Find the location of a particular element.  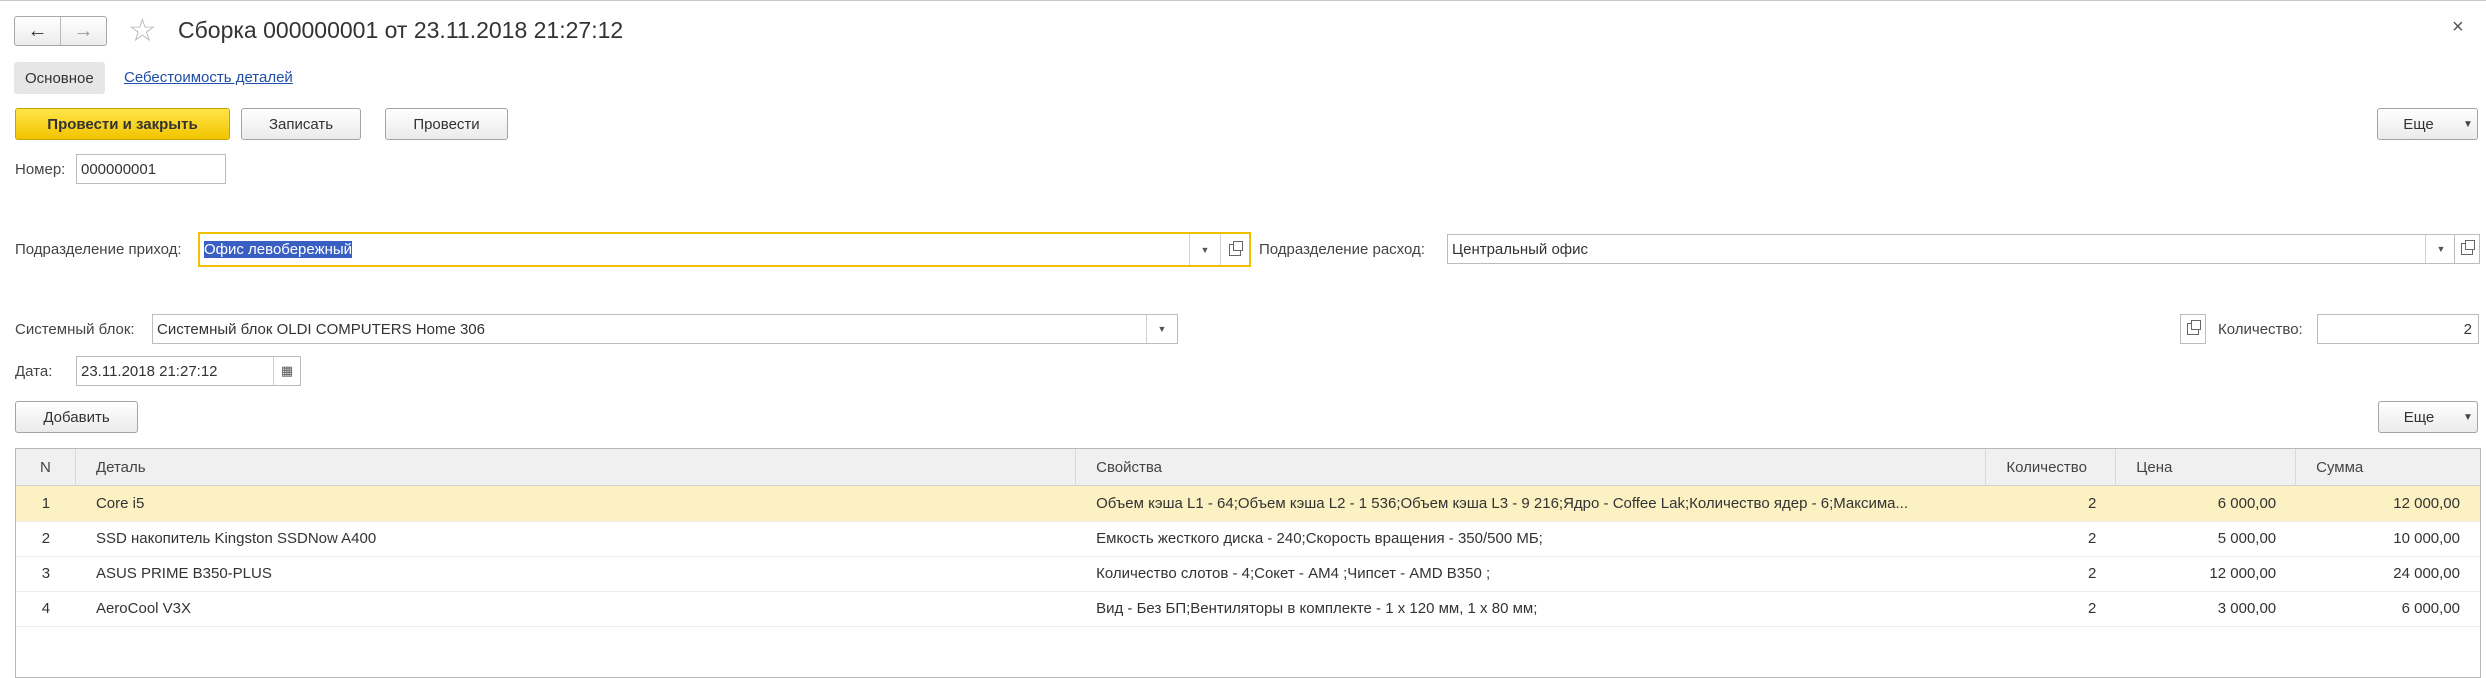

system-unit-field: Системный блок OLDI COMPUTERS Home 306 ▼ is located at coordinates (665, 329).